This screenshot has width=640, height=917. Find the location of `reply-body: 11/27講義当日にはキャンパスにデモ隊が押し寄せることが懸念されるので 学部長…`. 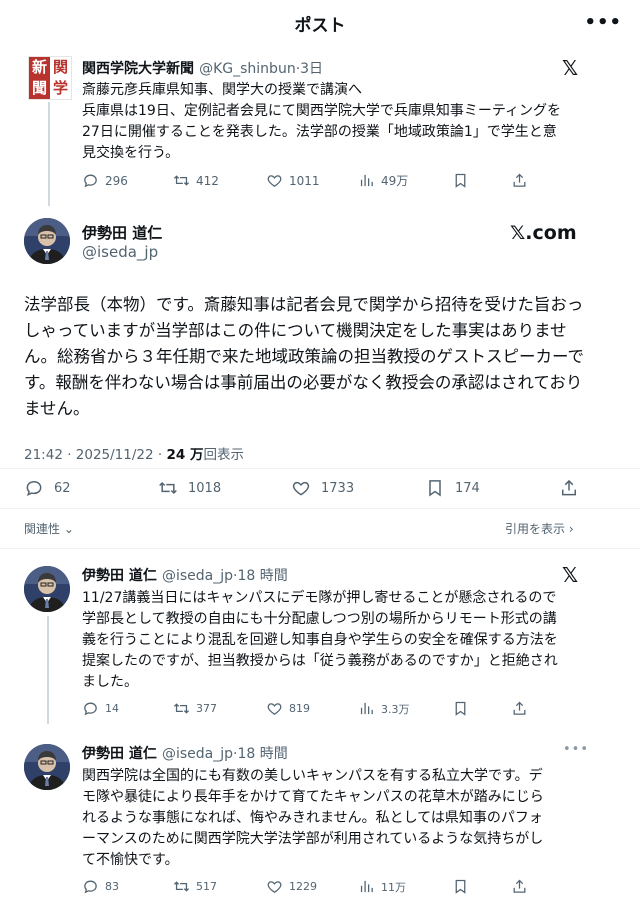

reply-body: 11/27講義当日にはキャンパスにデモ隊が押し寄せることが懸念されるので 学部長… is located at coordinates (342, 640).